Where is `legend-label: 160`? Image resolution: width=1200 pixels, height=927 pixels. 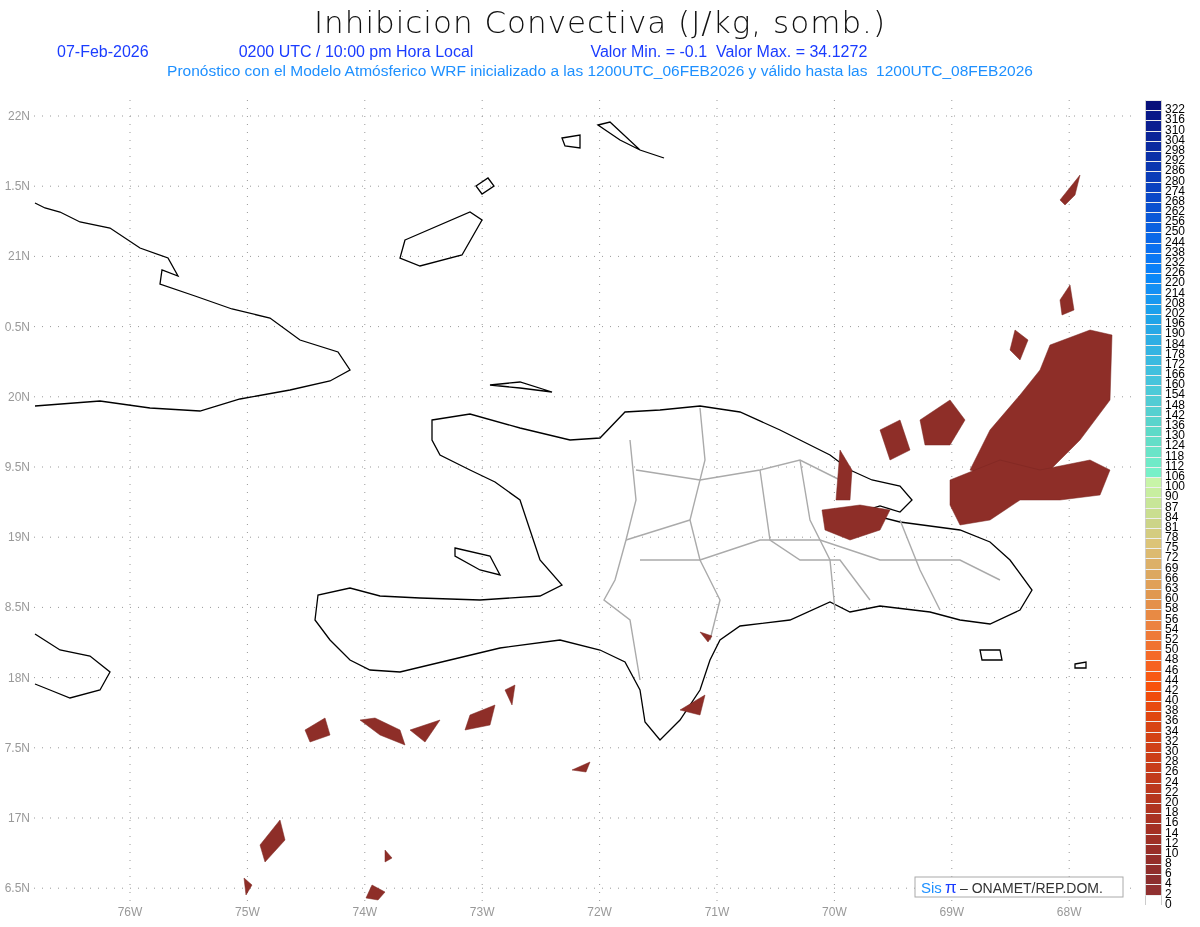
legend-label: 160 is located at coordinates (1175, 385).